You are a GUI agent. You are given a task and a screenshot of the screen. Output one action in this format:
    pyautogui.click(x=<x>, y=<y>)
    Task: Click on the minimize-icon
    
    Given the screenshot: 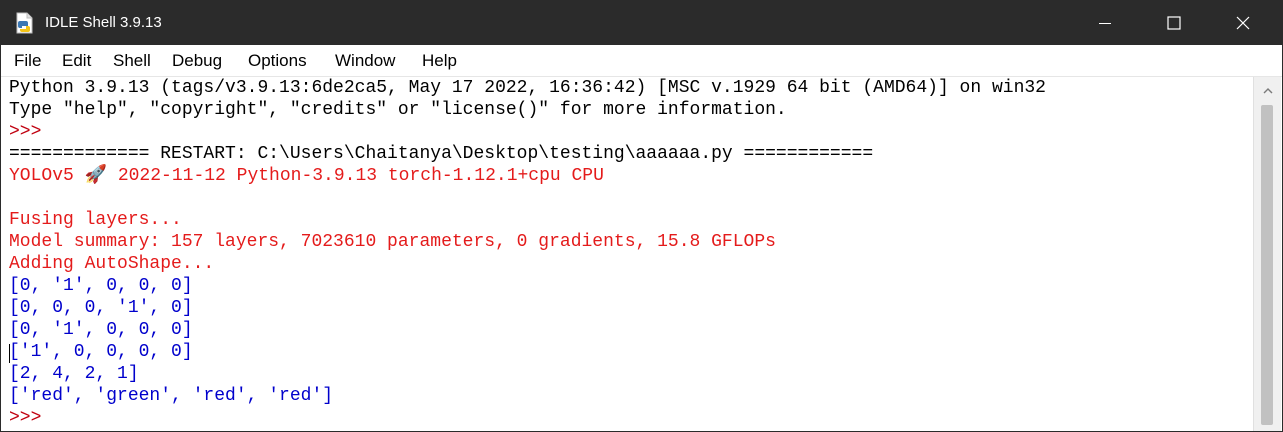 What is the action you would take?
    pyautogui.click(x=1105, y=23)
    